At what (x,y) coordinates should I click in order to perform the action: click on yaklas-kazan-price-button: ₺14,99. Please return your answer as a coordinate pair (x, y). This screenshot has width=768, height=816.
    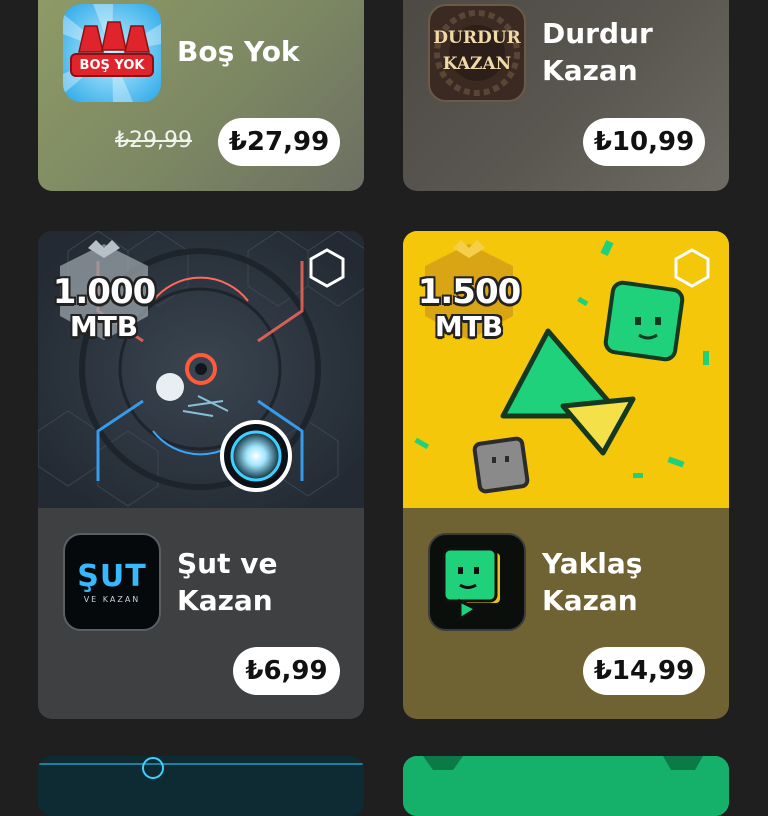
    Looking at the image, I should click on (644, 671).